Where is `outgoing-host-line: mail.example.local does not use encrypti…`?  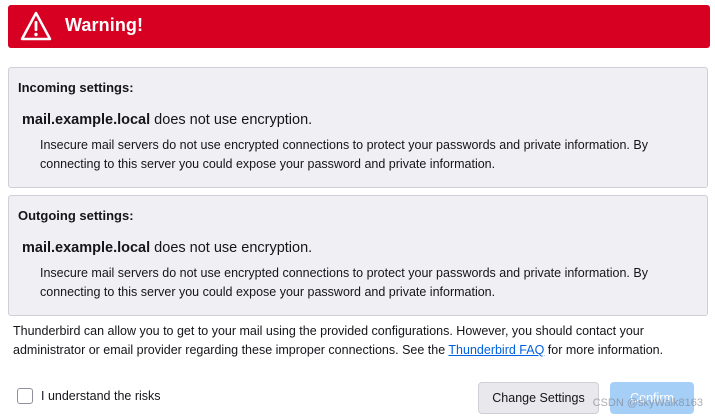 outgoing-host-line: mail.example.local does not use encrypti… is located at coordinates (167, 248).